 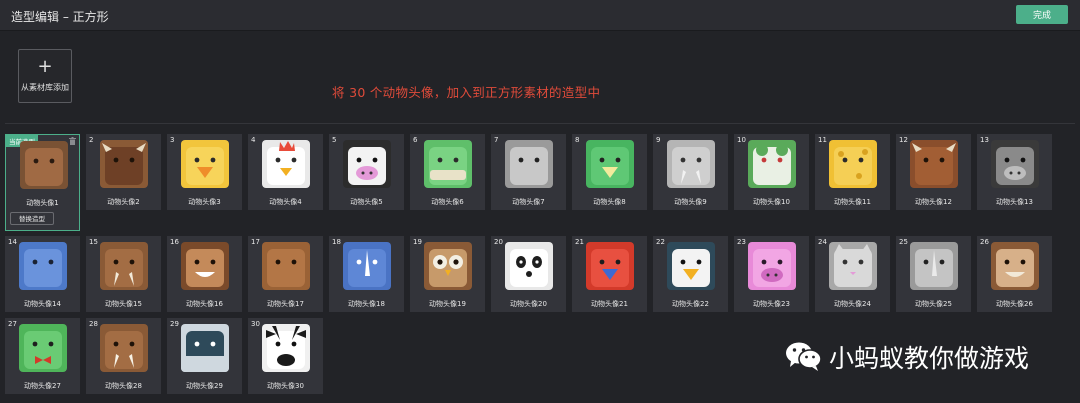 I want to click on costume-card: 29 动物头像29, so click(x=204, y=356).